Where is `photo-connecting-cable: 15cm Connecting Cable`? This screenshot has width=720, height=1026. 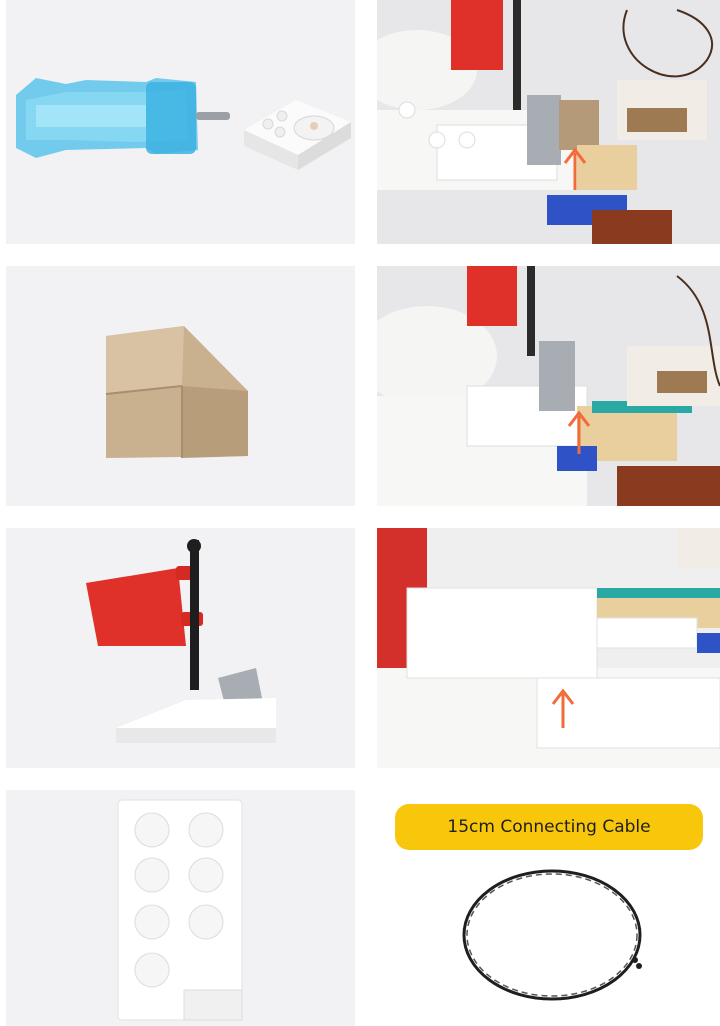 photo-connecting-cable: 15cm Connecting Cable is located at coordinates (548, 908).